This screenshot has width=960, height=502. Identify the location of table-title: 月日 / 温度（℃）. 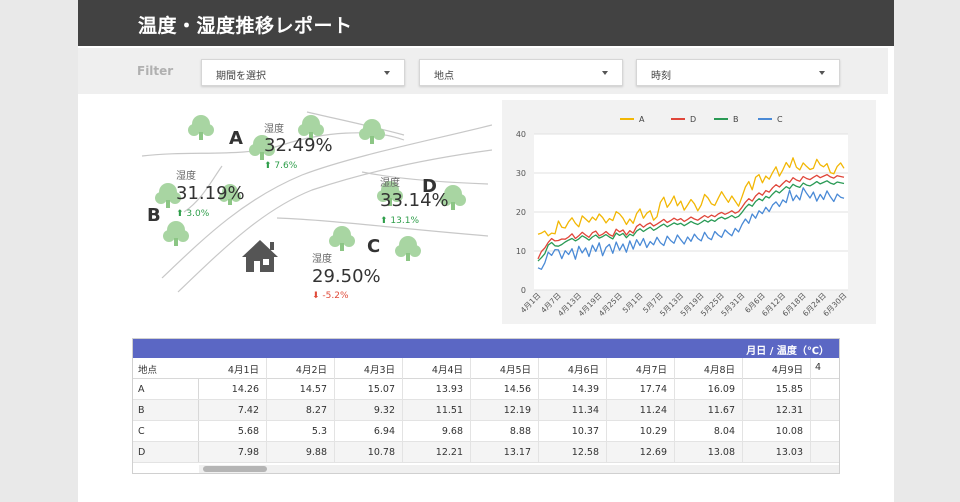
(787, 351).